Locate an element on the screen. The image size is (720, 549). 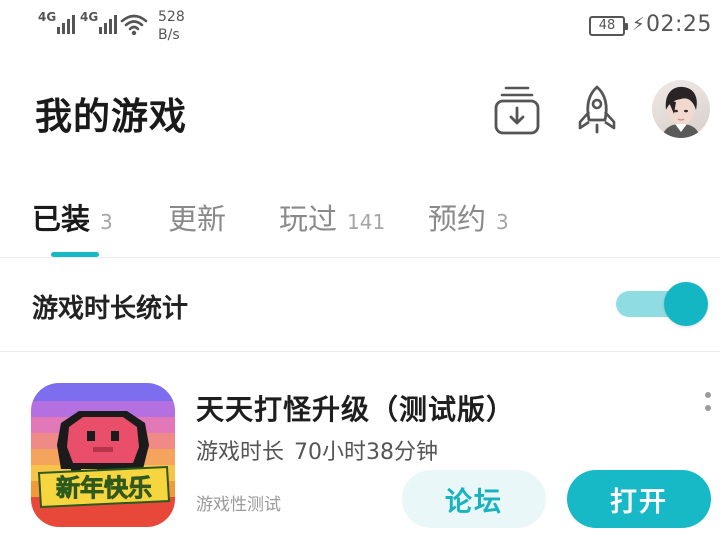
open-game-button: 打开 is located at coordinates (639, 499).